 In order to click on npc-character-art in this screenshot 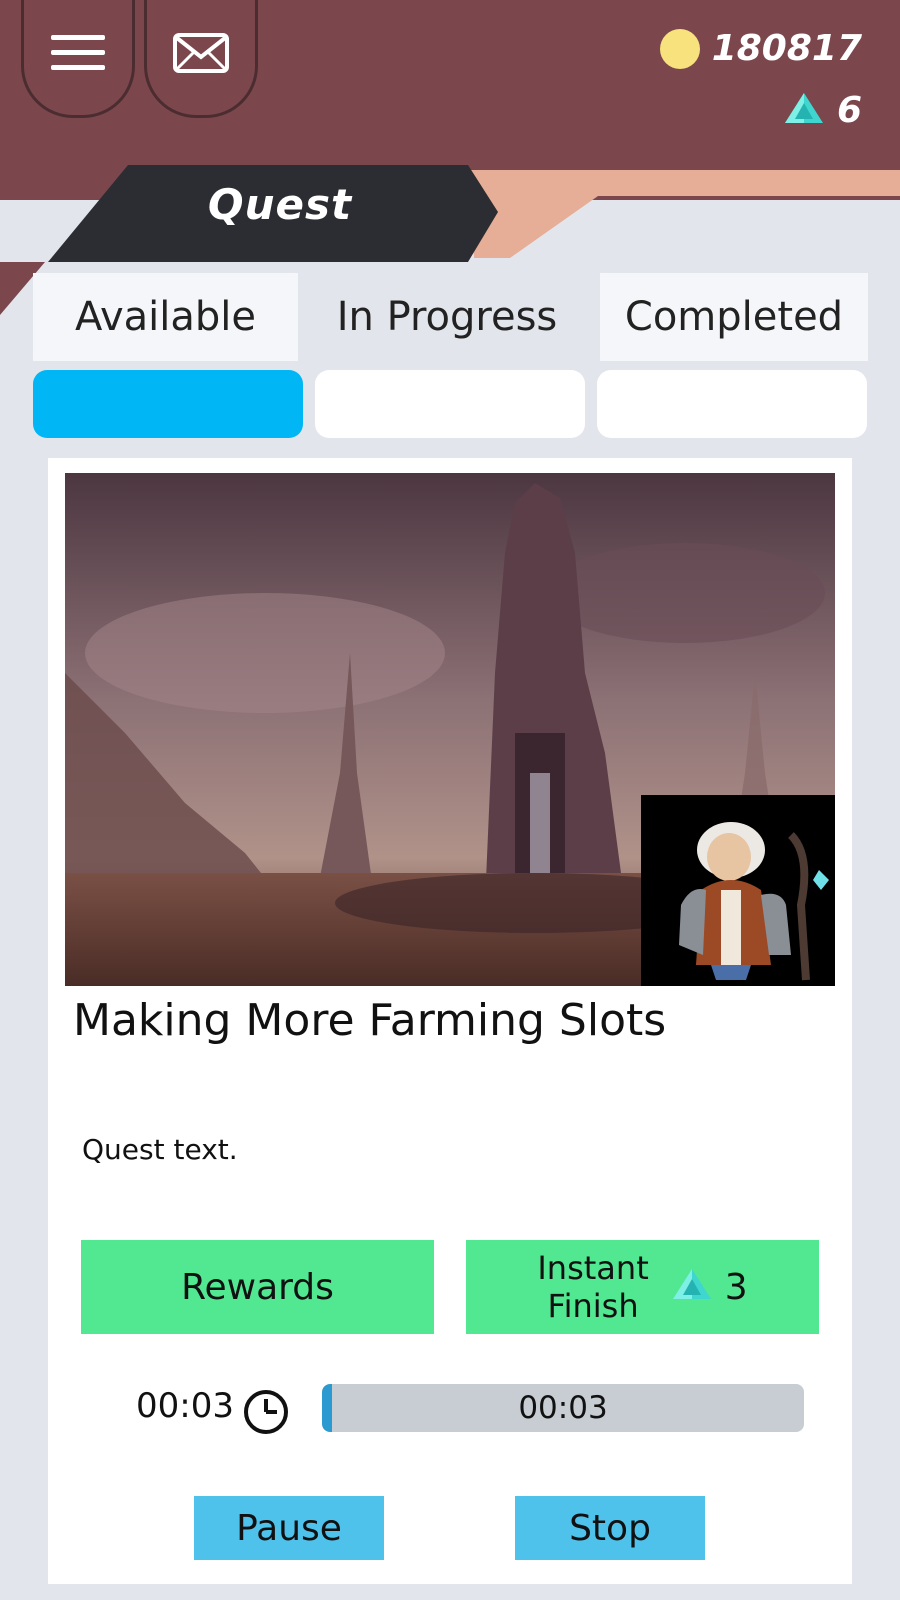, I will do `click(754, 901)`.